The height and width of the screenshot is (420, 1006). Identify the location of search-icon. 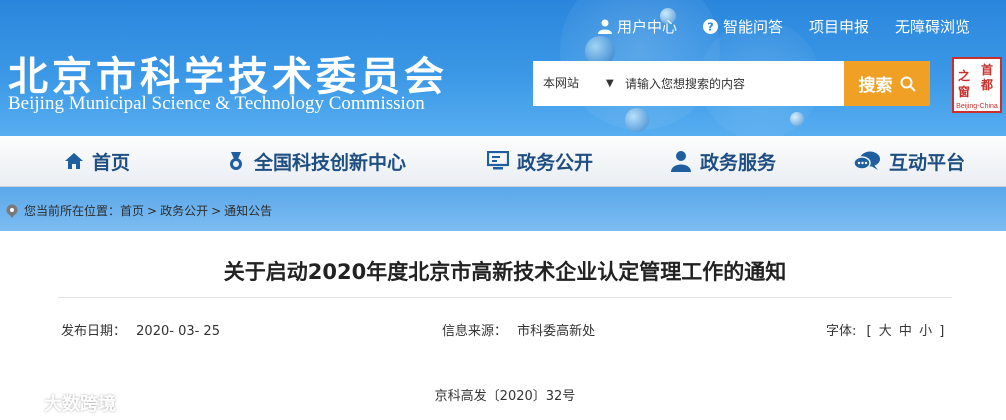
(908, 84).